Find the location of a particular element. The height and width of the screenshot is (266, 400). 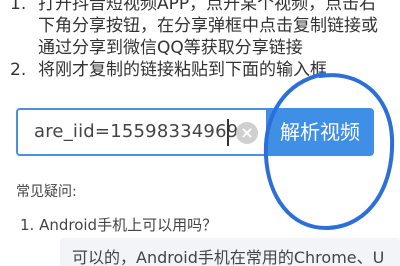

step-number: 1. is located at coordinates (18, 7).